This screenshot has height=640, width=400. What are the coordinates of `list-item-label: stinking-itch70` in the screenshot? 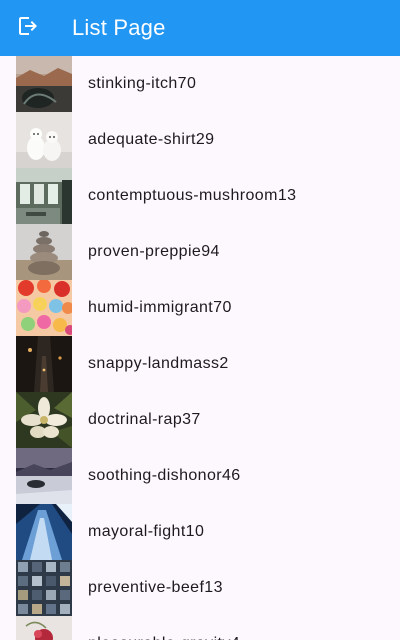 It's located at (142, 83).